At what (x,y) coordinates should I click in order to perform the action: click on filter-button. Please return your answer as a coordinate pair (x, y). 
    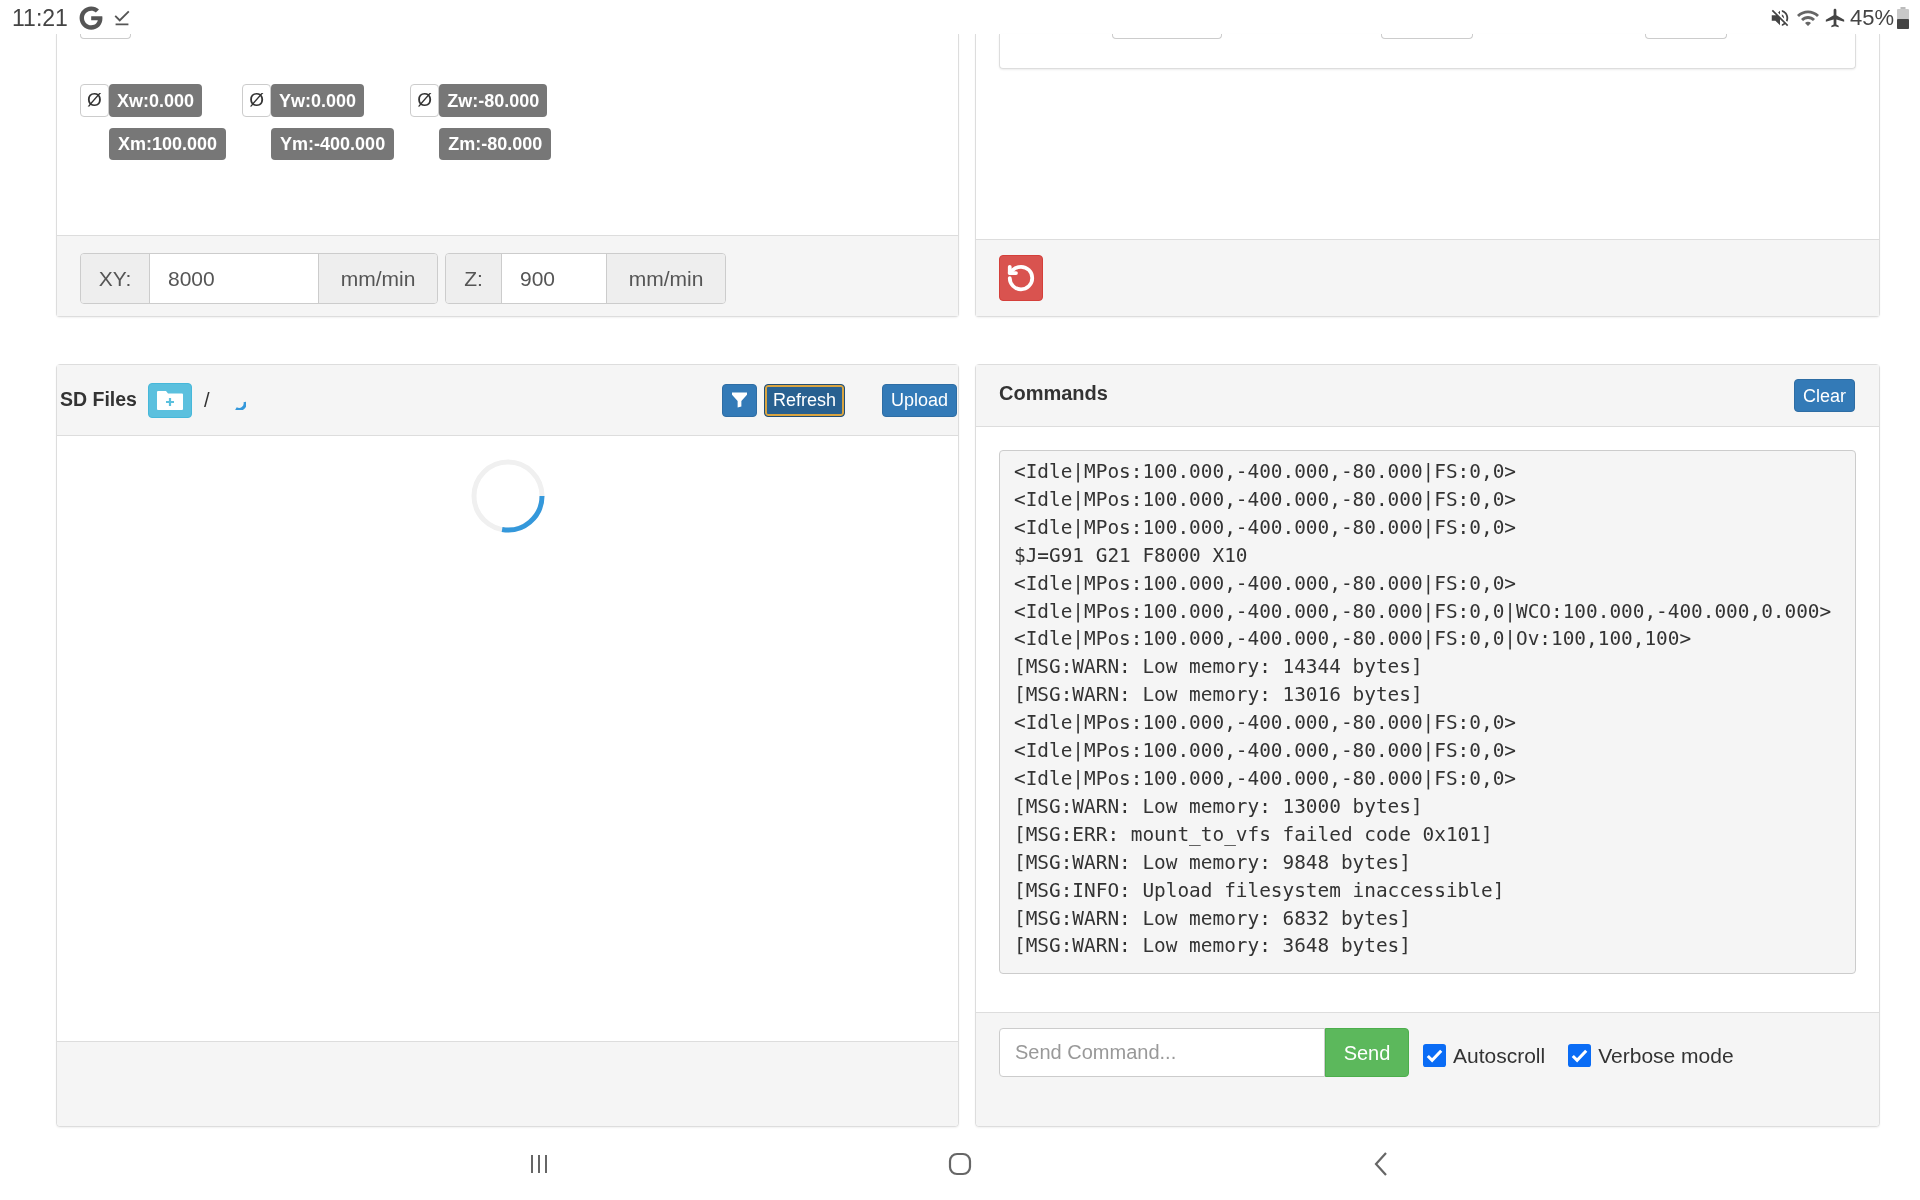
    Looking at the image, I should click on (739, 400).